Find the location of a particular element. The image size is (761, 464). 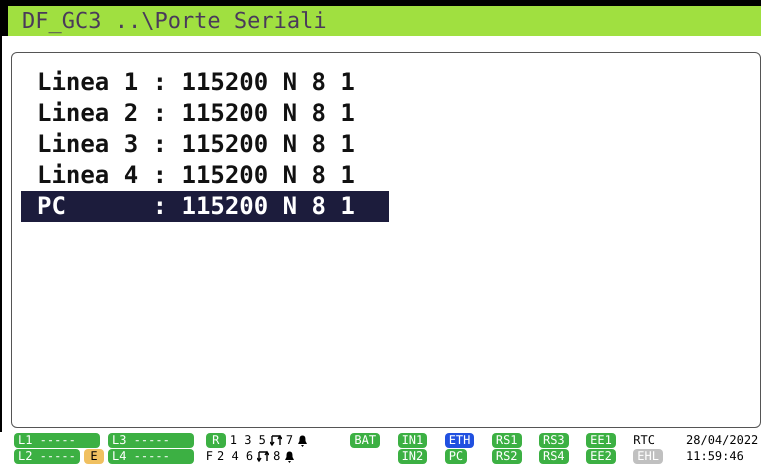

status-text: 1 3 5 is located at coordinates (248, 440).